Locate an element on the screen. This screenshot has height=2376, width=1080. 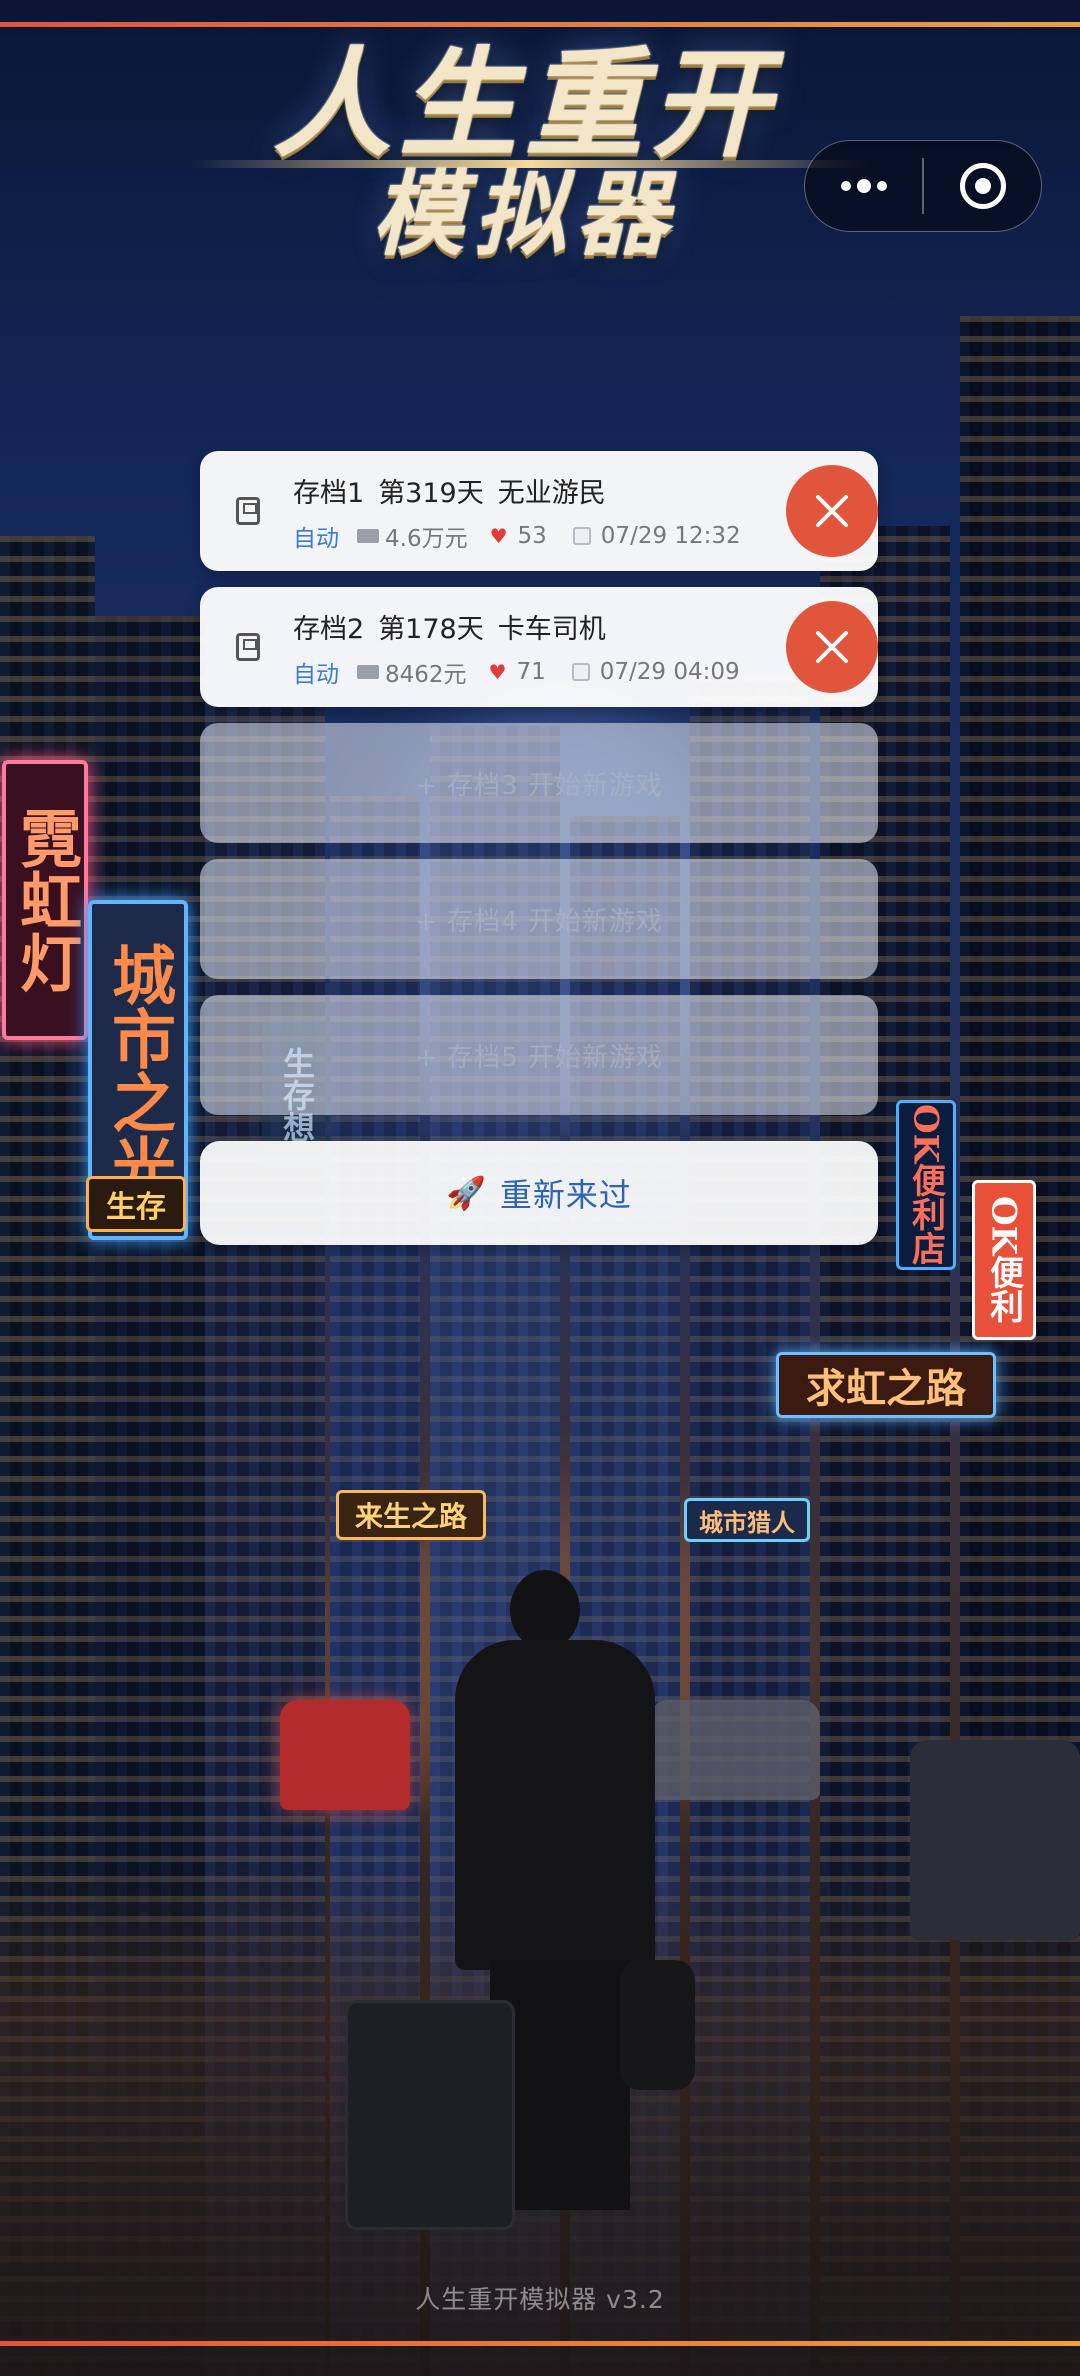
bag is located at coordinates (657, 2025).